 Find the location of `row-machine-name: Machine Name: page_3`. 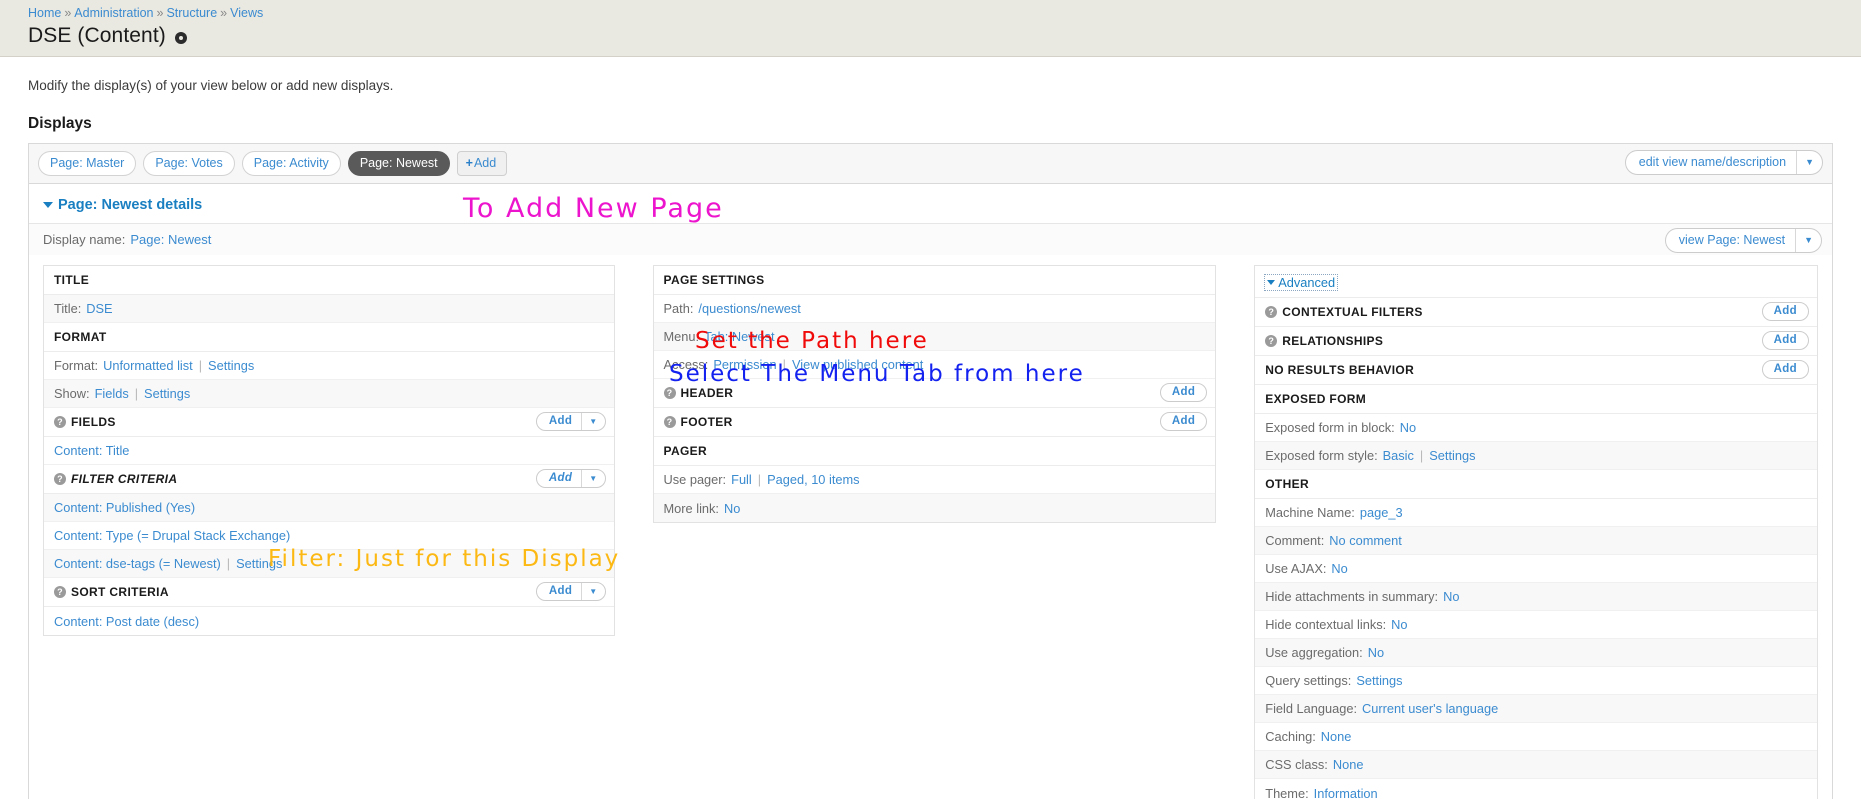

row-machine-name: Machine Name: page_3 is located at coordinates (1536, 513).